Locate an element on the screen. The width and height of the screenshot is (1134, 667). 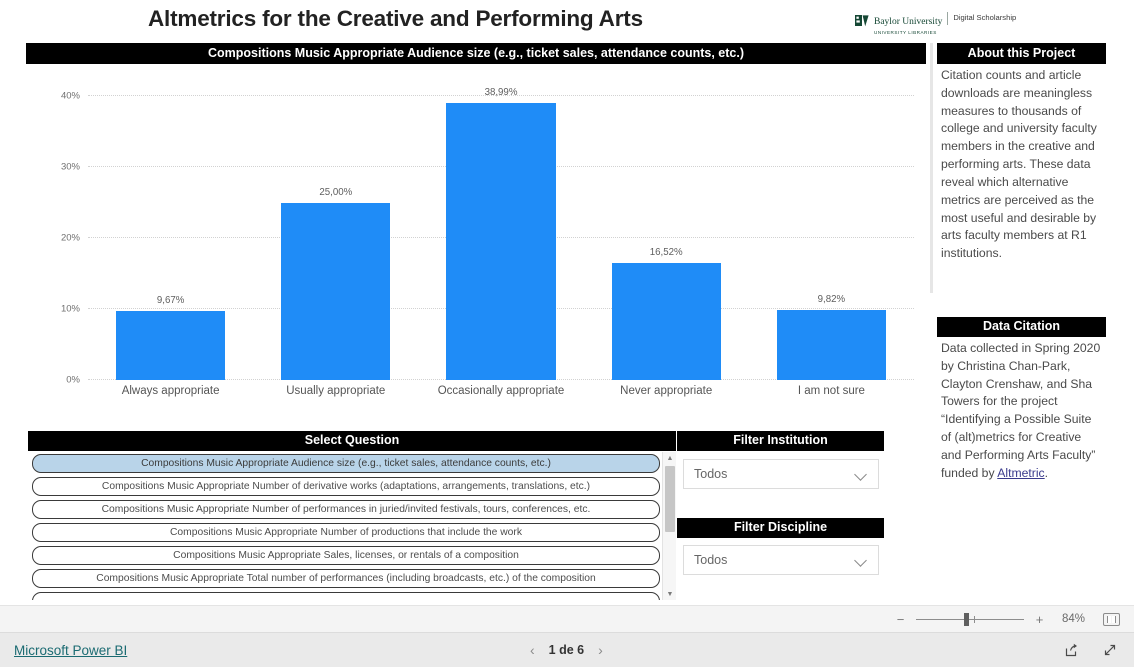
data-citation-header: Data Citation is located at coordinates (1021, 327).